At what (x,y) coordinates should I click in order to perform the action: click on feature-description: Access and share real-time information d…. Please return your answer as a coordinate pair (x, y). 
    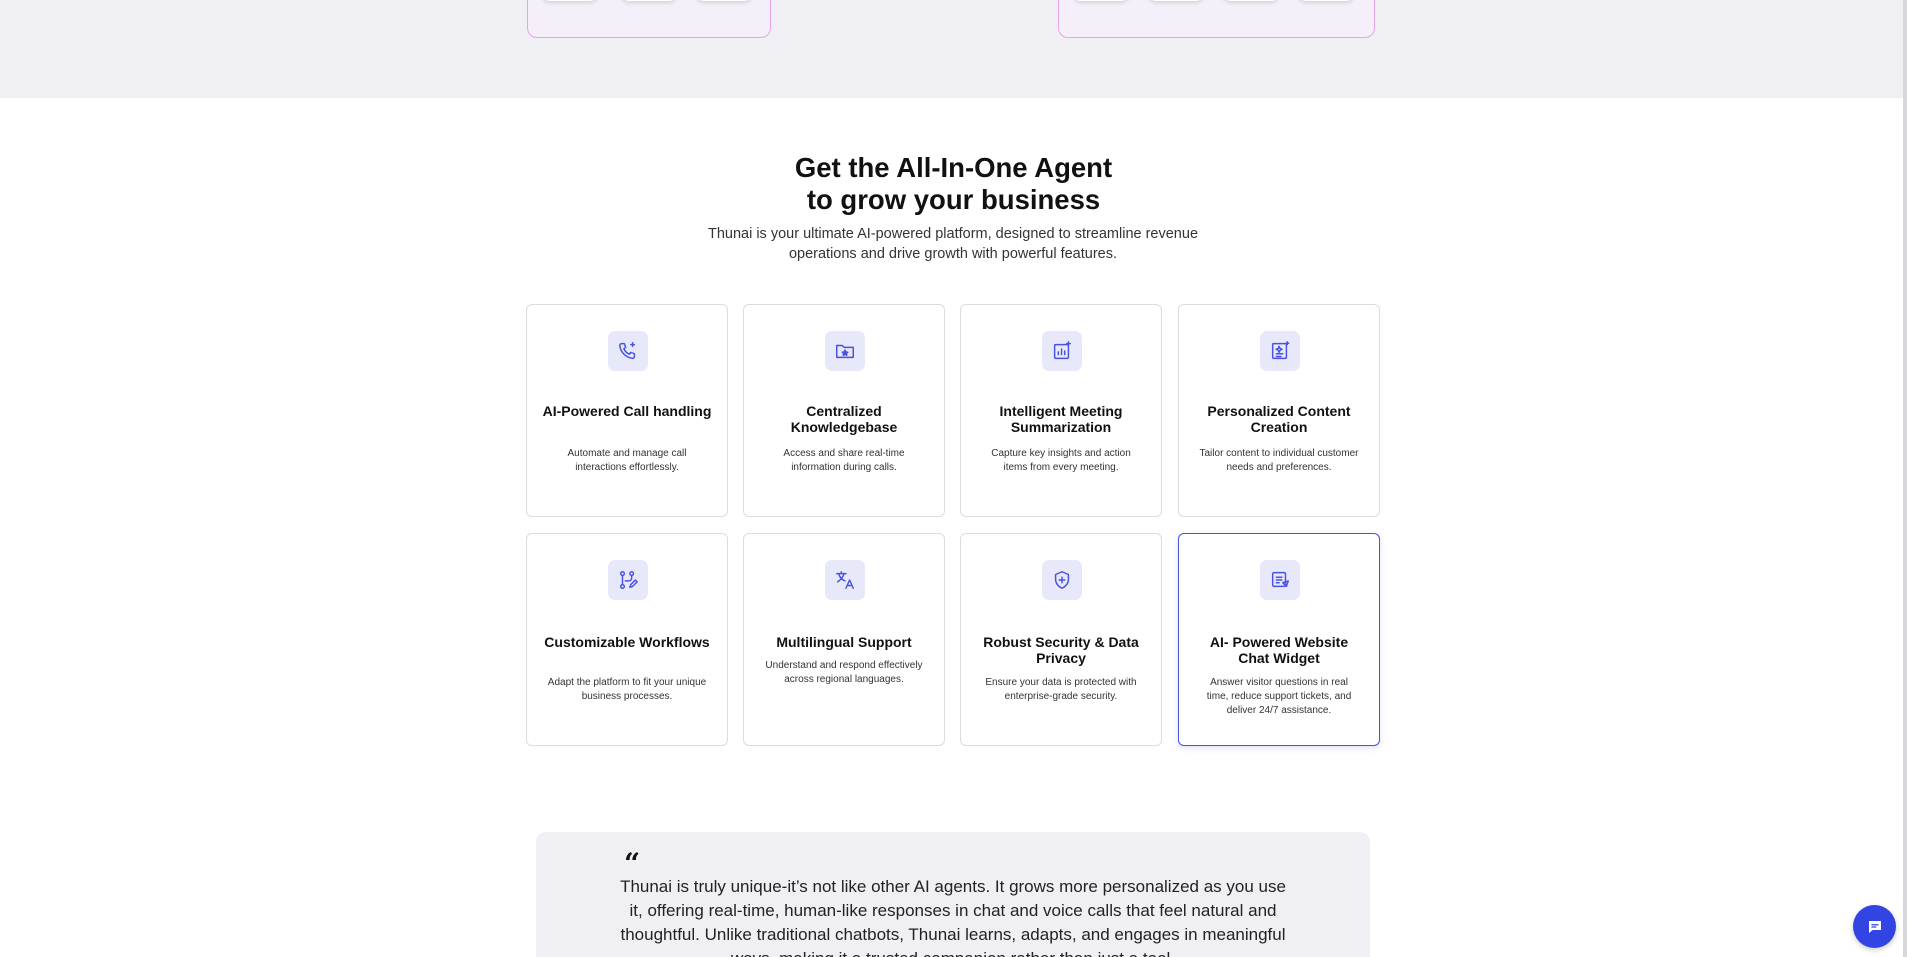
    Looking at the image, I should click on (844, 460).